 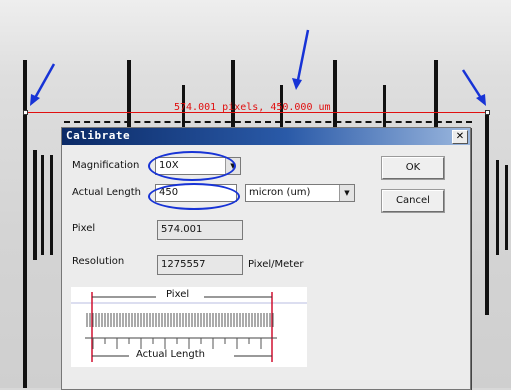 What do you see at coordinates (280, 192) in the screenshot?
I see `unit-value: micron (um)` at bounding box center [280, 192].